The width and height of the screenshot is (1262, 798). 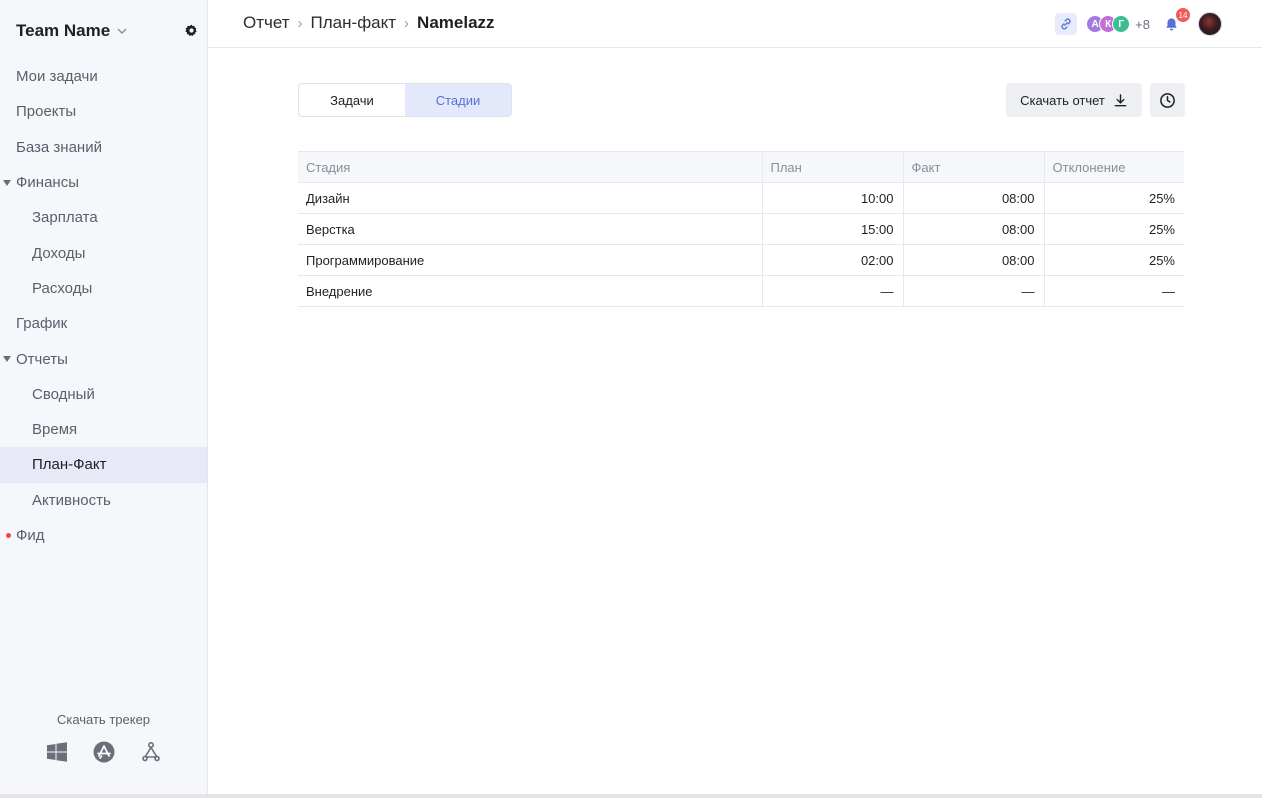 I want to click on sidebar-item-label: База знаний, so click(x=59, y=147).